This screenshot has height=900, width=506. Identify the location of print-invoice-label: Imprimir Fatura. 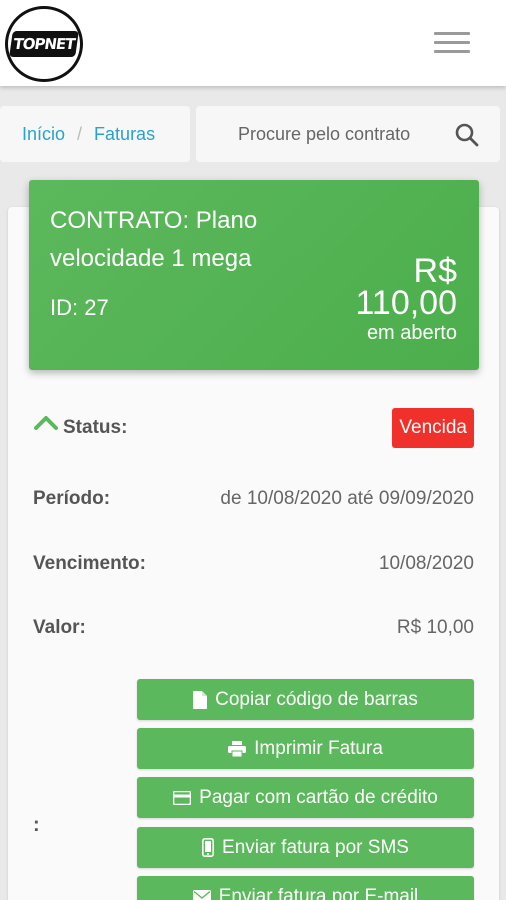
(318, 748).